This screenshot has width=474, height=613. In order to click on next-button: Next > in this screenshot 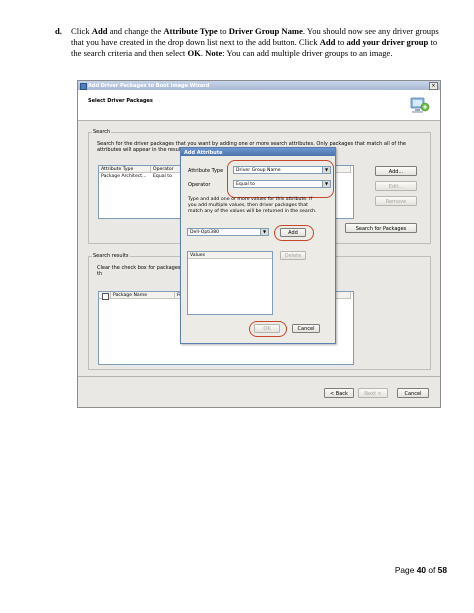, I will do `click(373, 393)`.